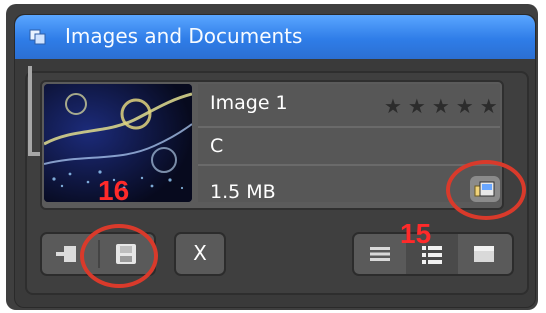 This screenshot has width=546, height=313. Describe the element at coordinates (433, 254) in the screenshot. I see `view-mode-toggle` at that location.